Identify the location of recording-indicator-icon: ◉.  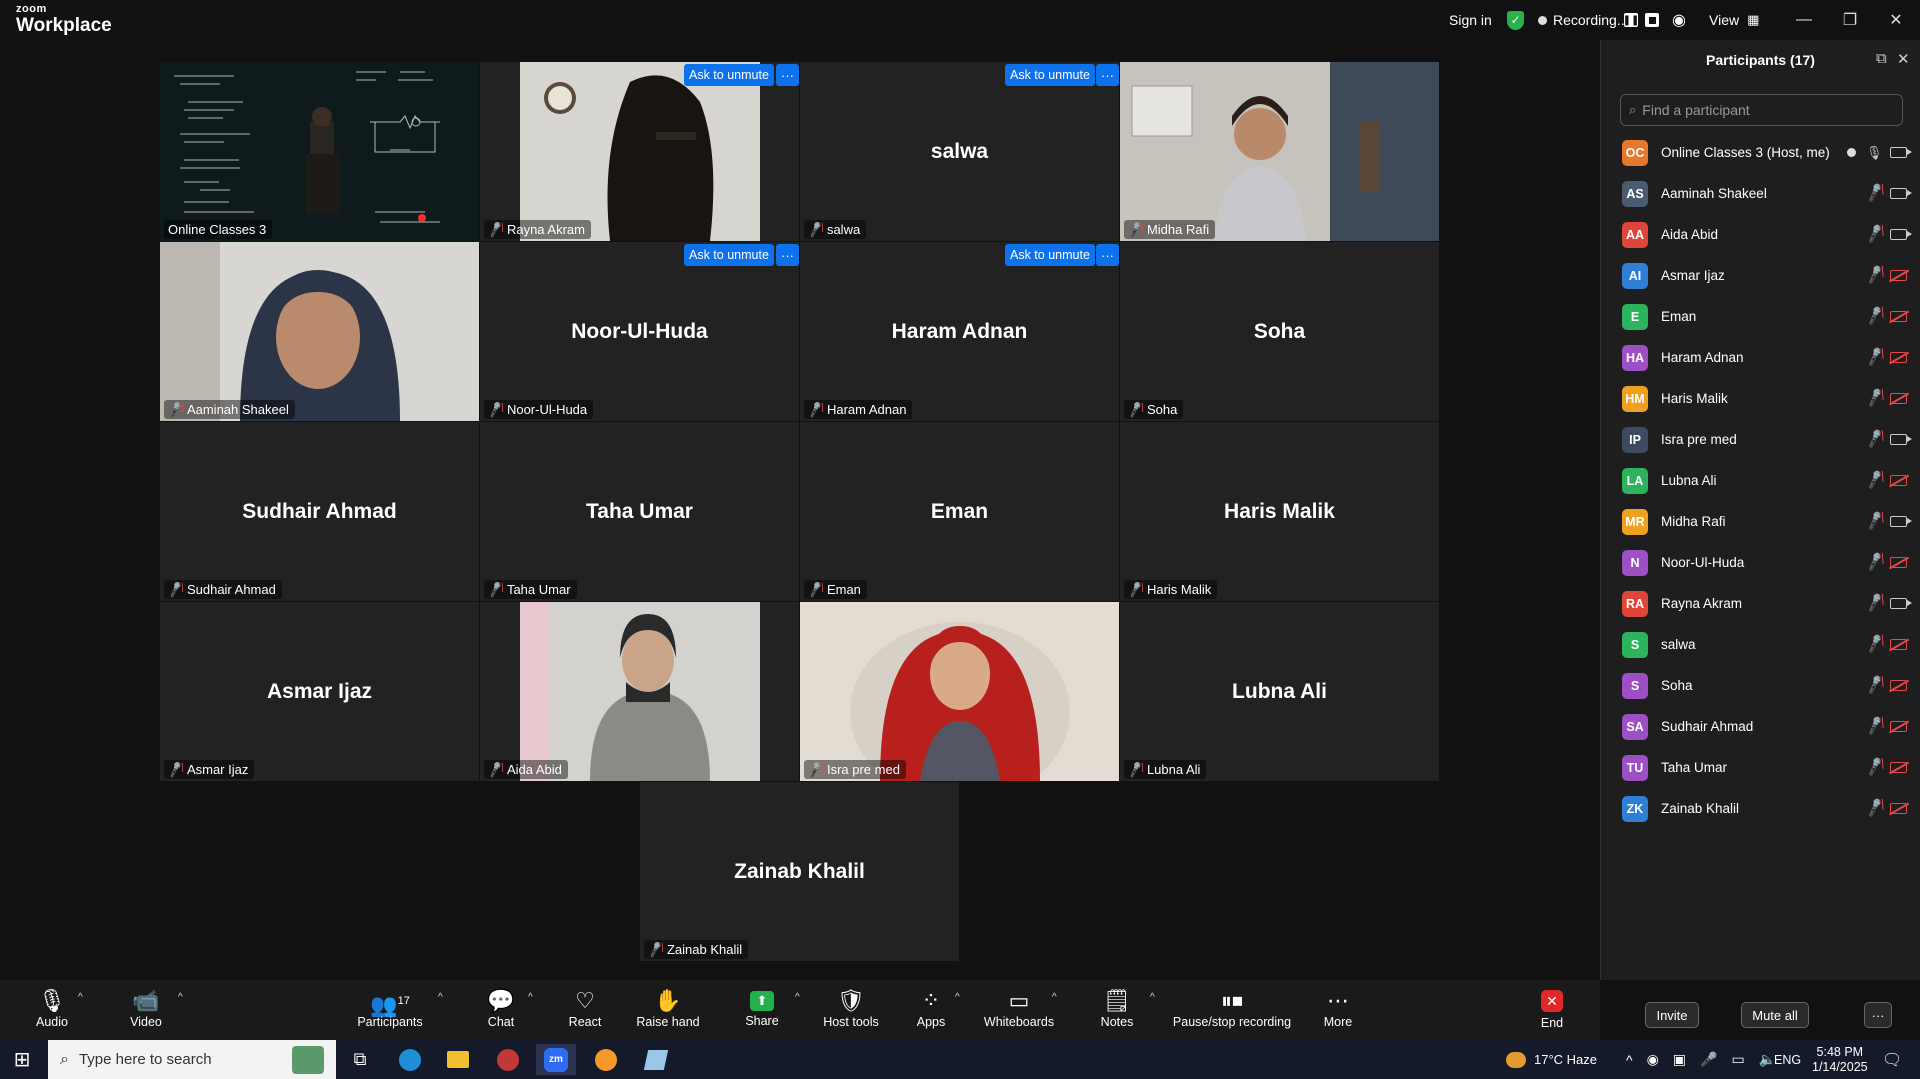
(1679, 20).